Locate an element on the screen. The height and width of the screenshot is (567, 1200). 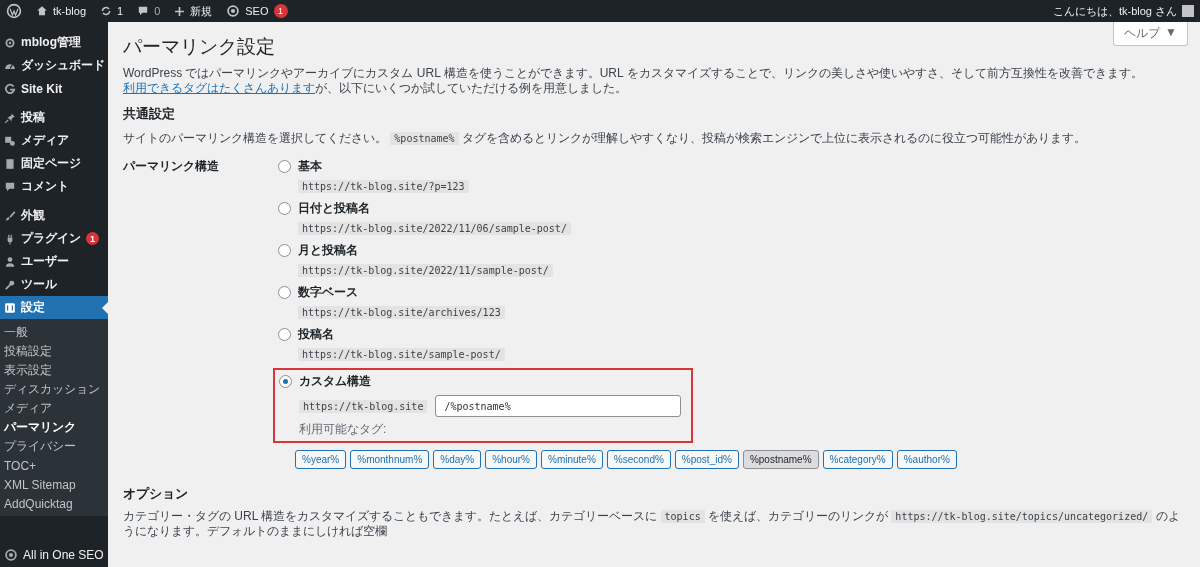
menu-item: mblog管理 is located at coordinates (54, 42).